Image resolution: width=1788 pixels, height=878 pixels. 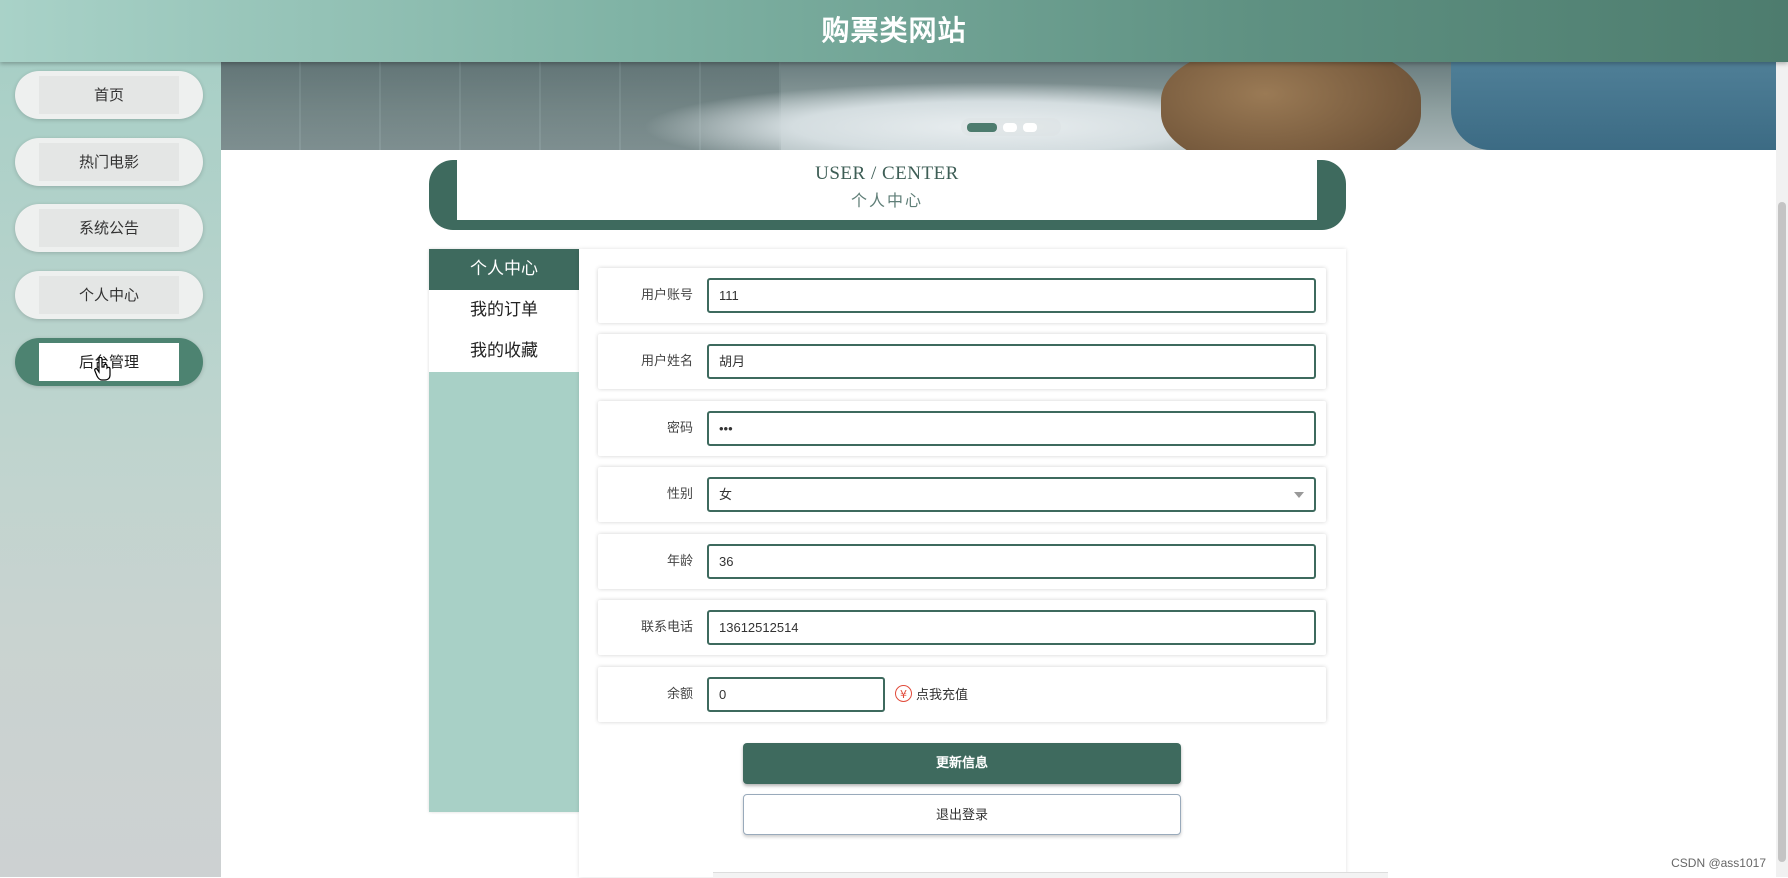 I want to click on form-row-account: 用户账号 111, so click(x=962, y=295).